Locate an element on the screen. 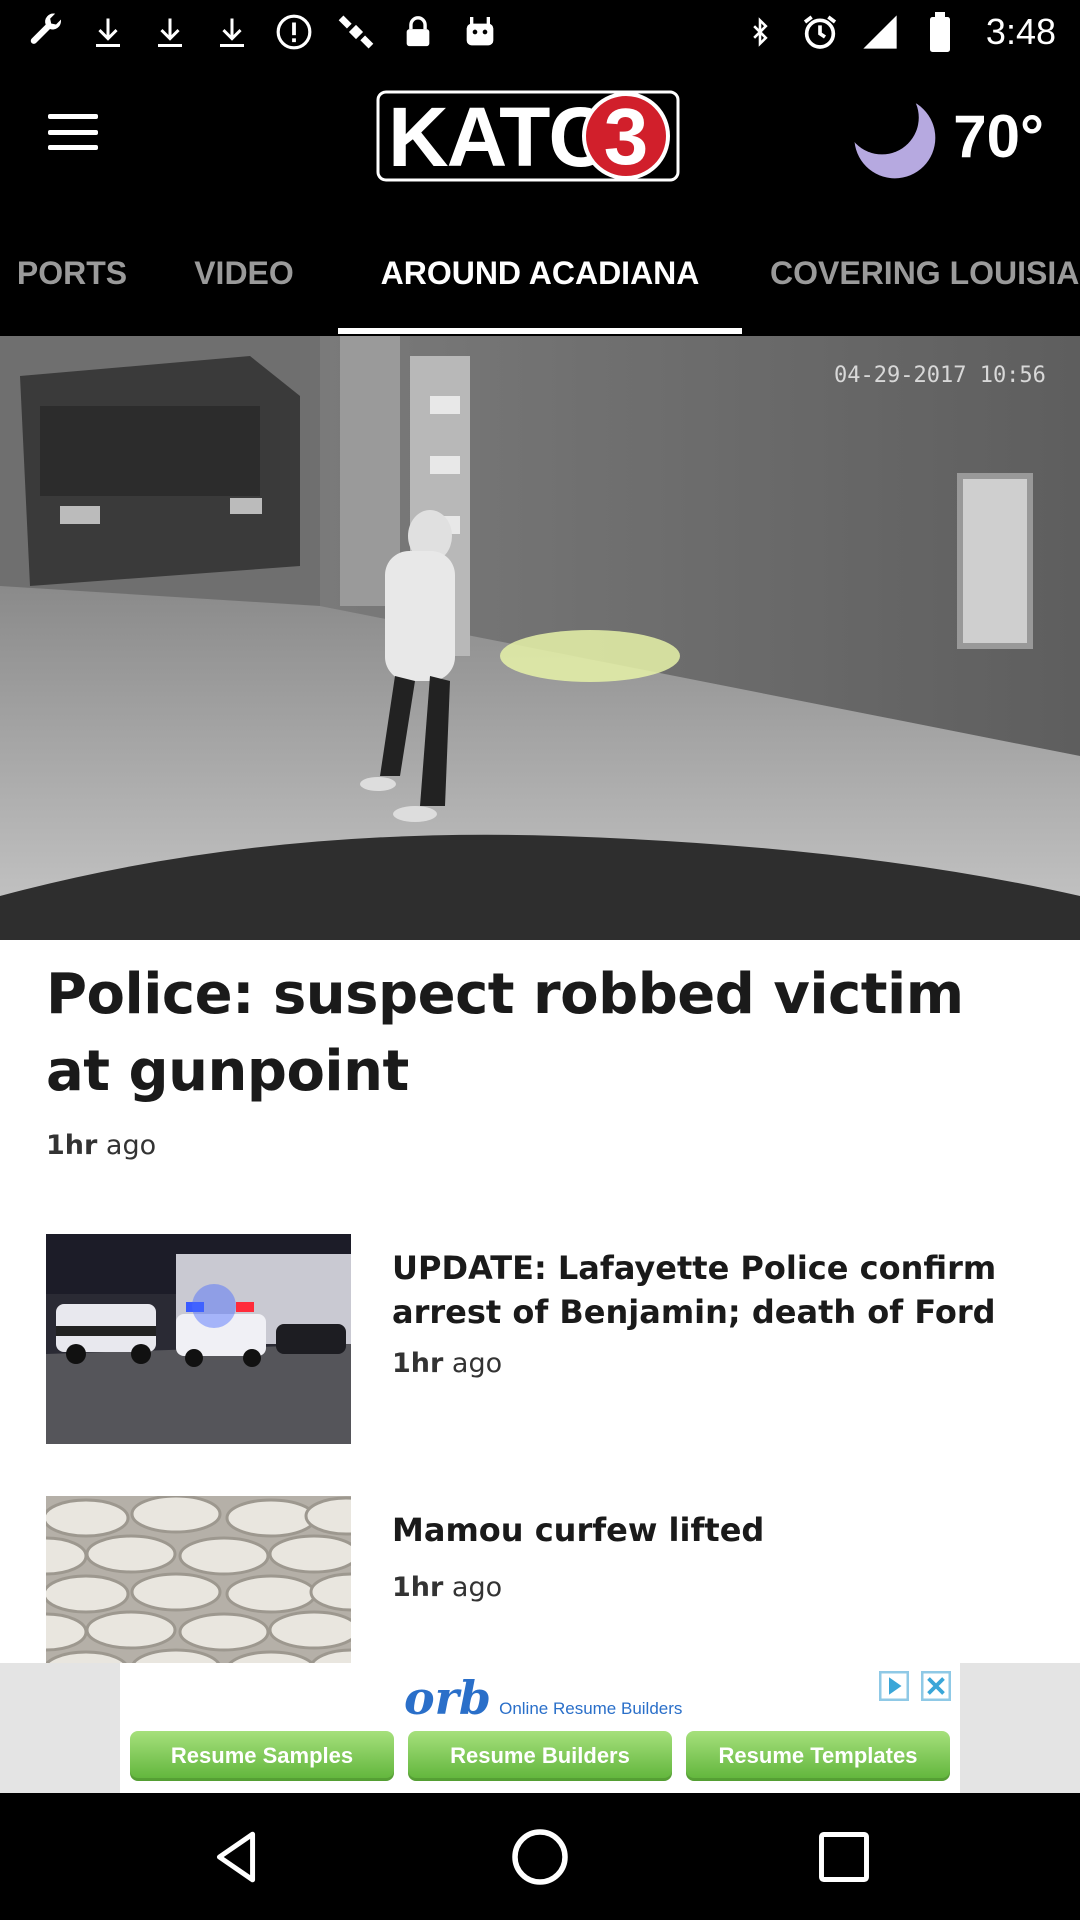 The width and height of the screenshot is (1080, 1920). tab-around-acadiana: AROUND ACADIANA is located at coordinates (540, 273).